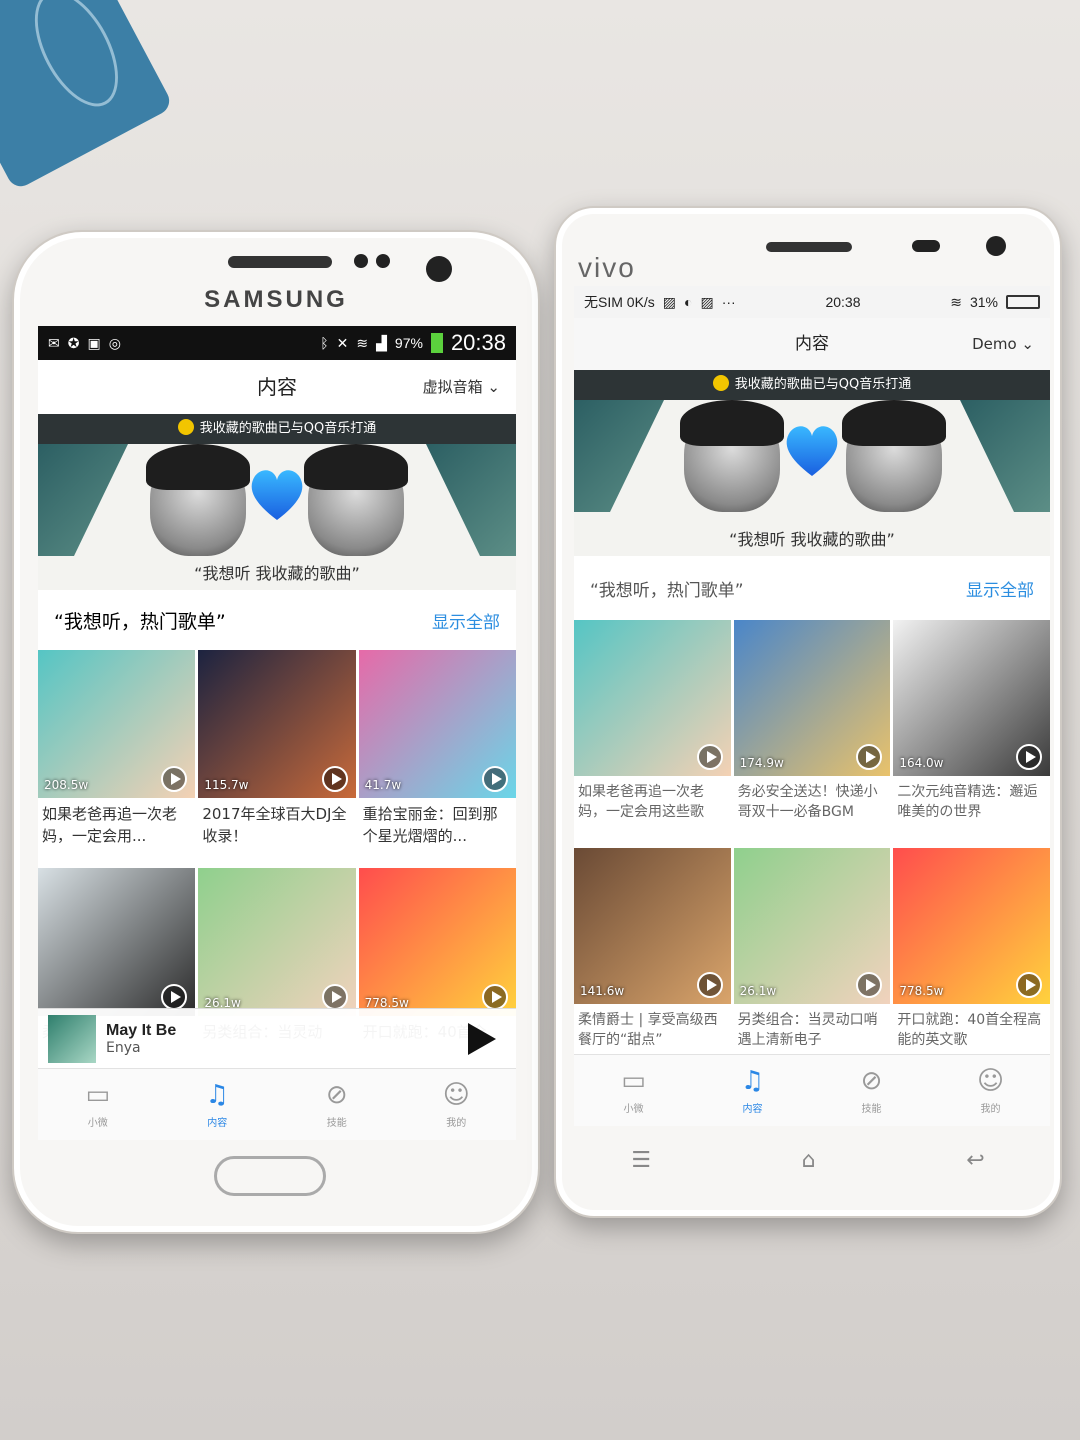  I want to click on playlist-cover: 26.1w, so click(277, 942).